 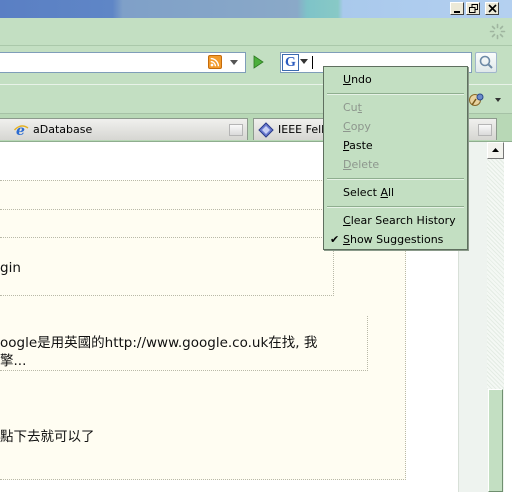 I want to click on extension-icon, so click(x=477, y=100).